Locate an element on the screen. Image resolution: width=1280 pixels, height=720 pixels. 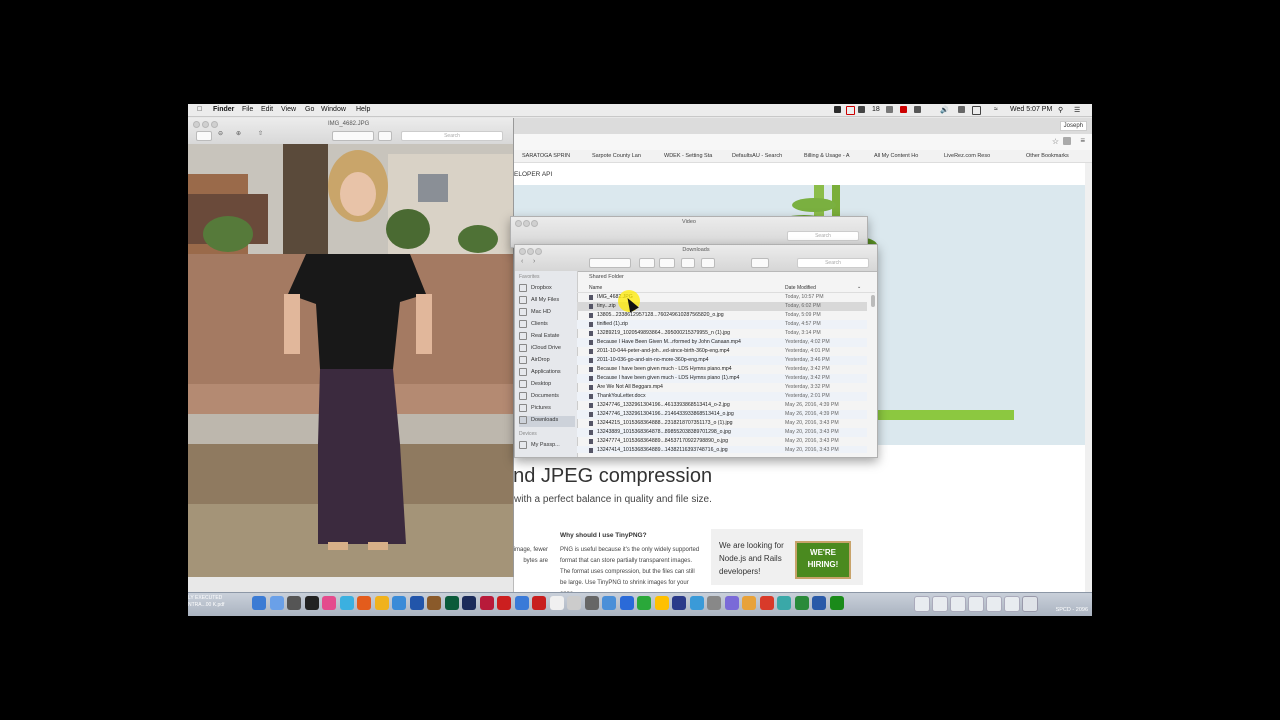
menu-help: Help is located at coordinates (363, 109).